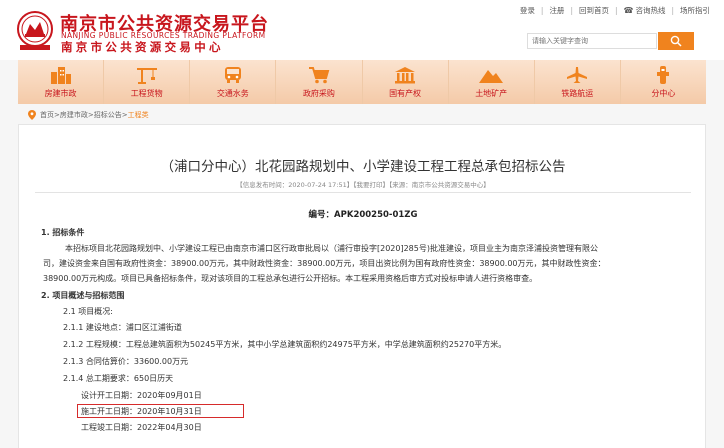  What do you see at coordinates (232, 75) in the screenshot?
I see `bus-icon` at bounding box center [232, 75].